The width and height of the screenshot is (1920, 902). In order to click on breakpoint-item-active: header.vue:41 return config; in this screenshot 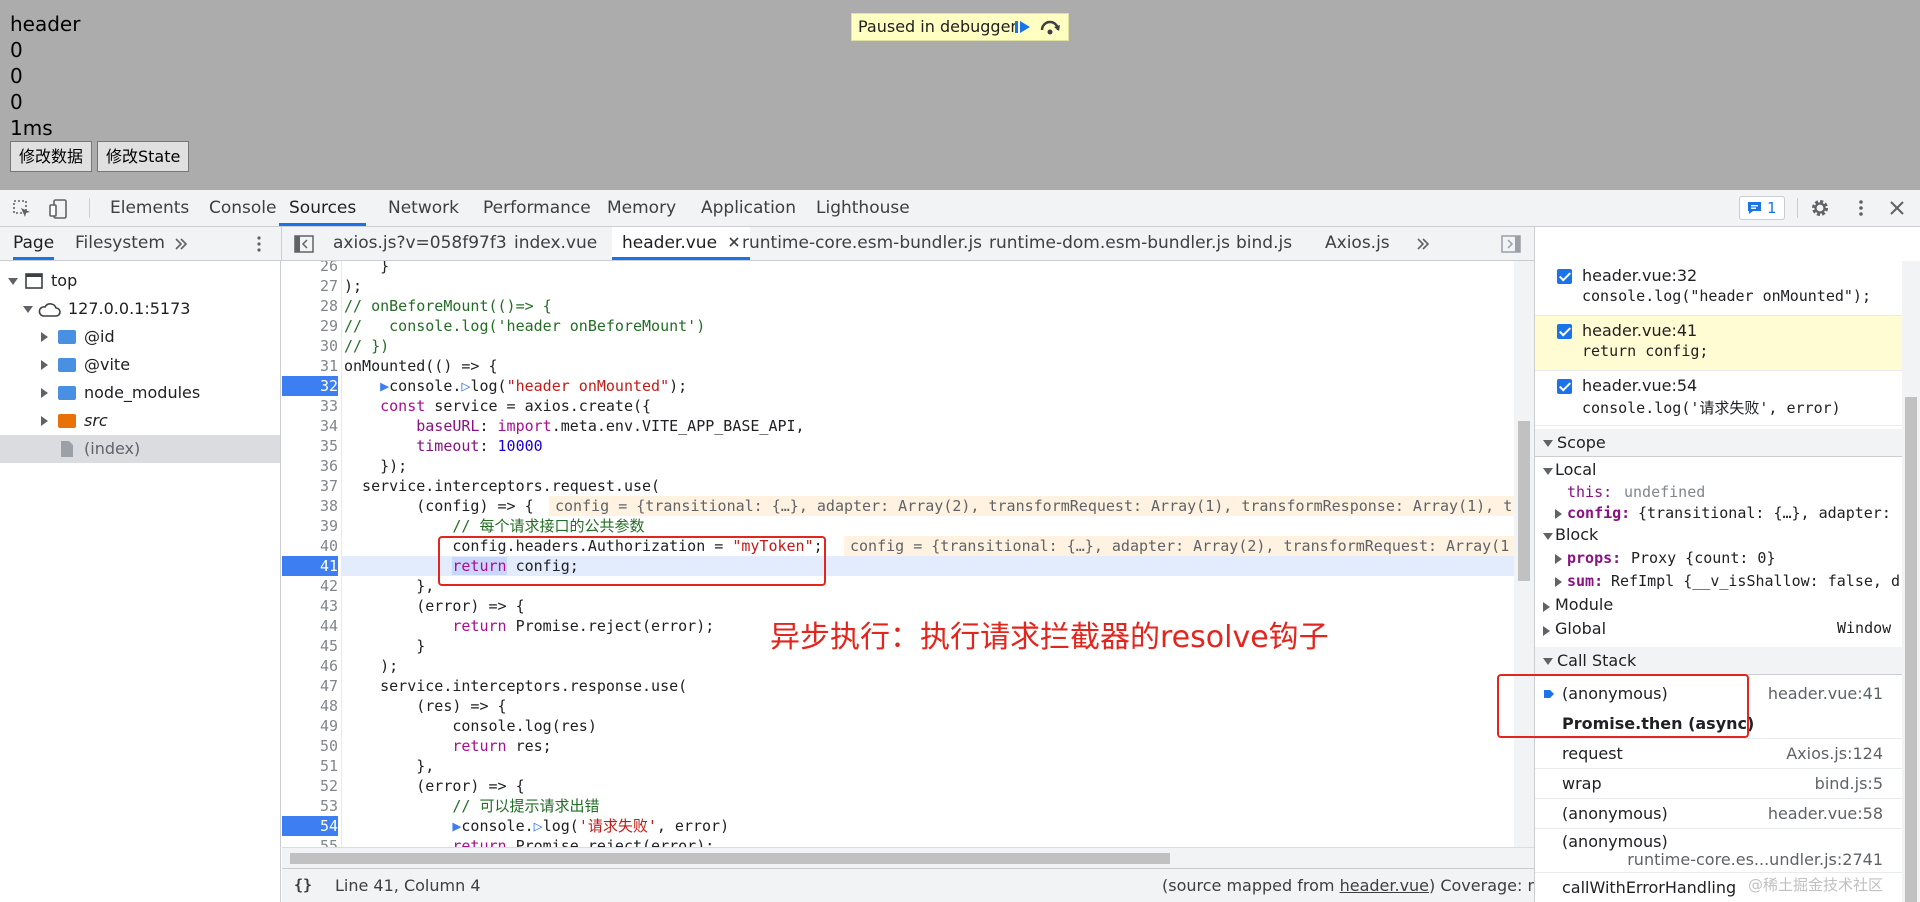, I will do `click(1719, 343)`.